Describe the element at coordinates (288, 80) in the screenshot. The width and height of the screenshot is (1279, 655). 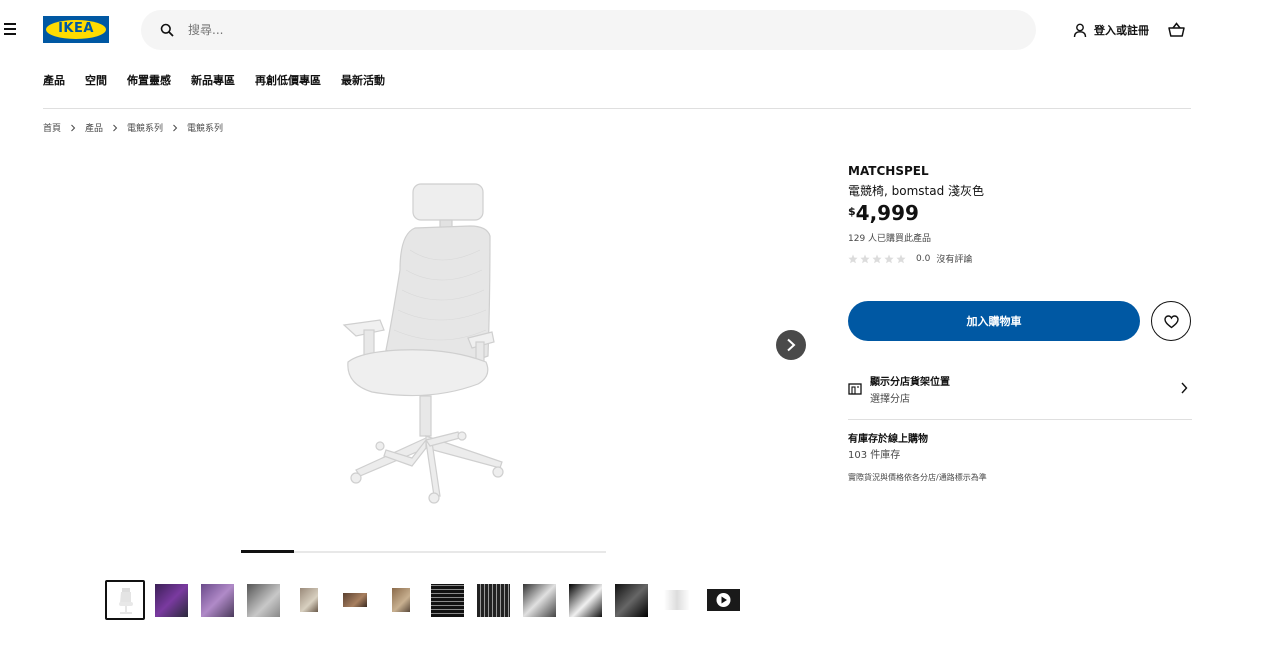
I see `nav-item-lower-price: 再創低價專區` at that location.